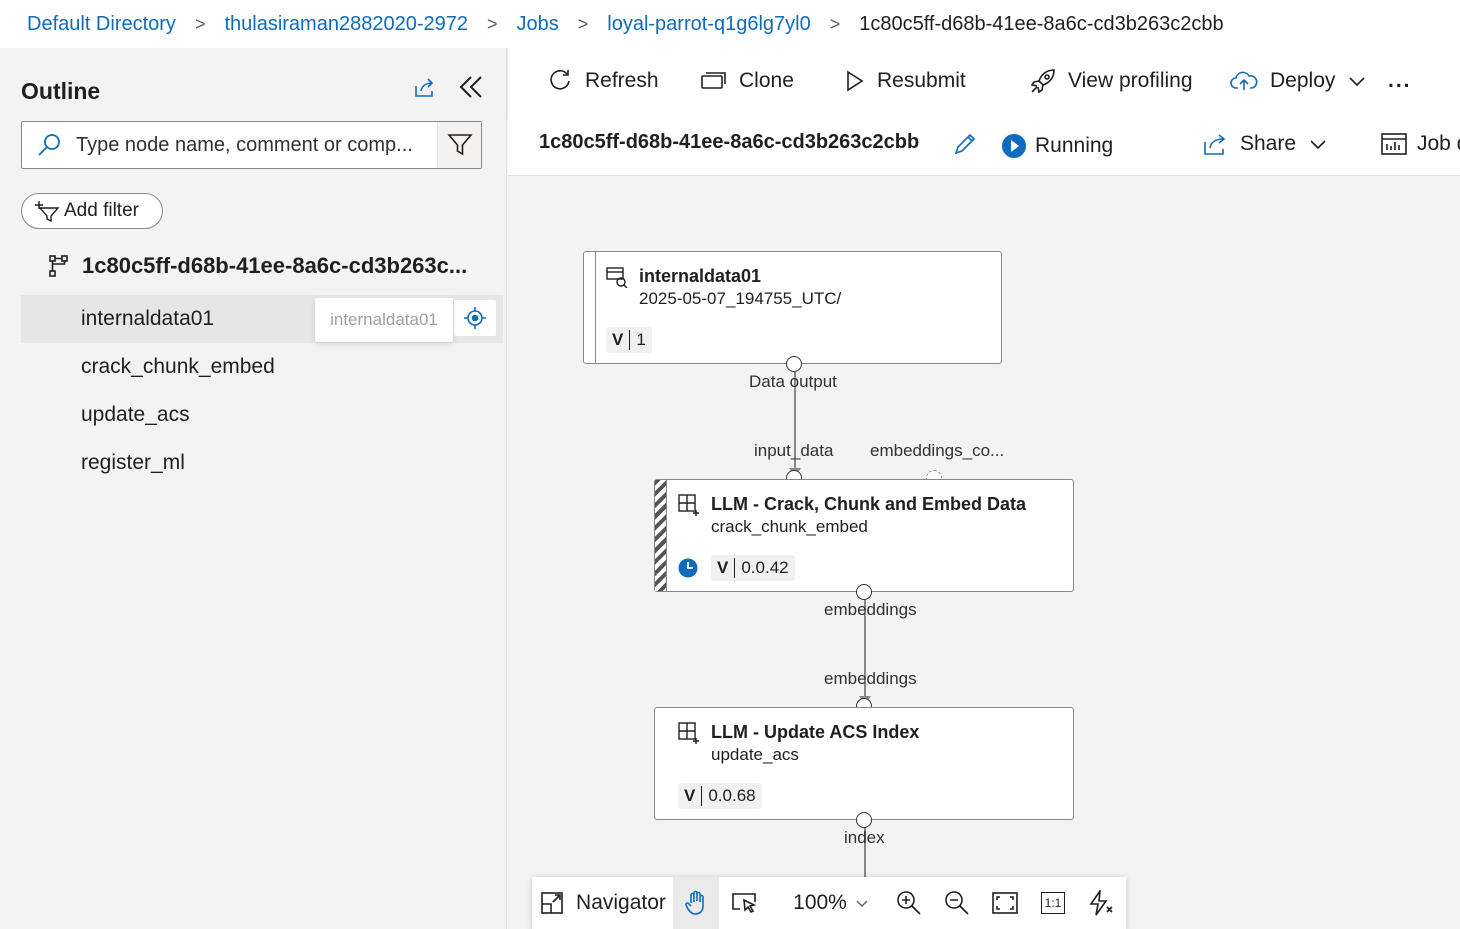 The width and height of the screenshot is (1460, 929). Describe the element at coordinates (755, 754) in the screenshot. I see `node-subtitle: update_acs` at that location.